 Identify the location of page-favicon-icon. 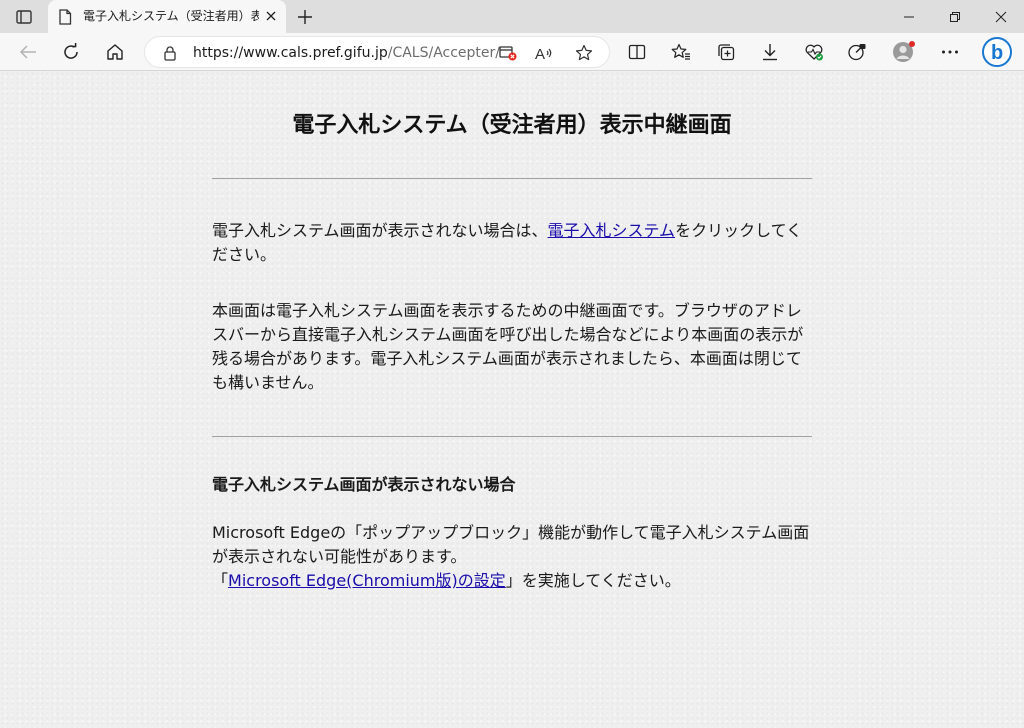
(65, 17).